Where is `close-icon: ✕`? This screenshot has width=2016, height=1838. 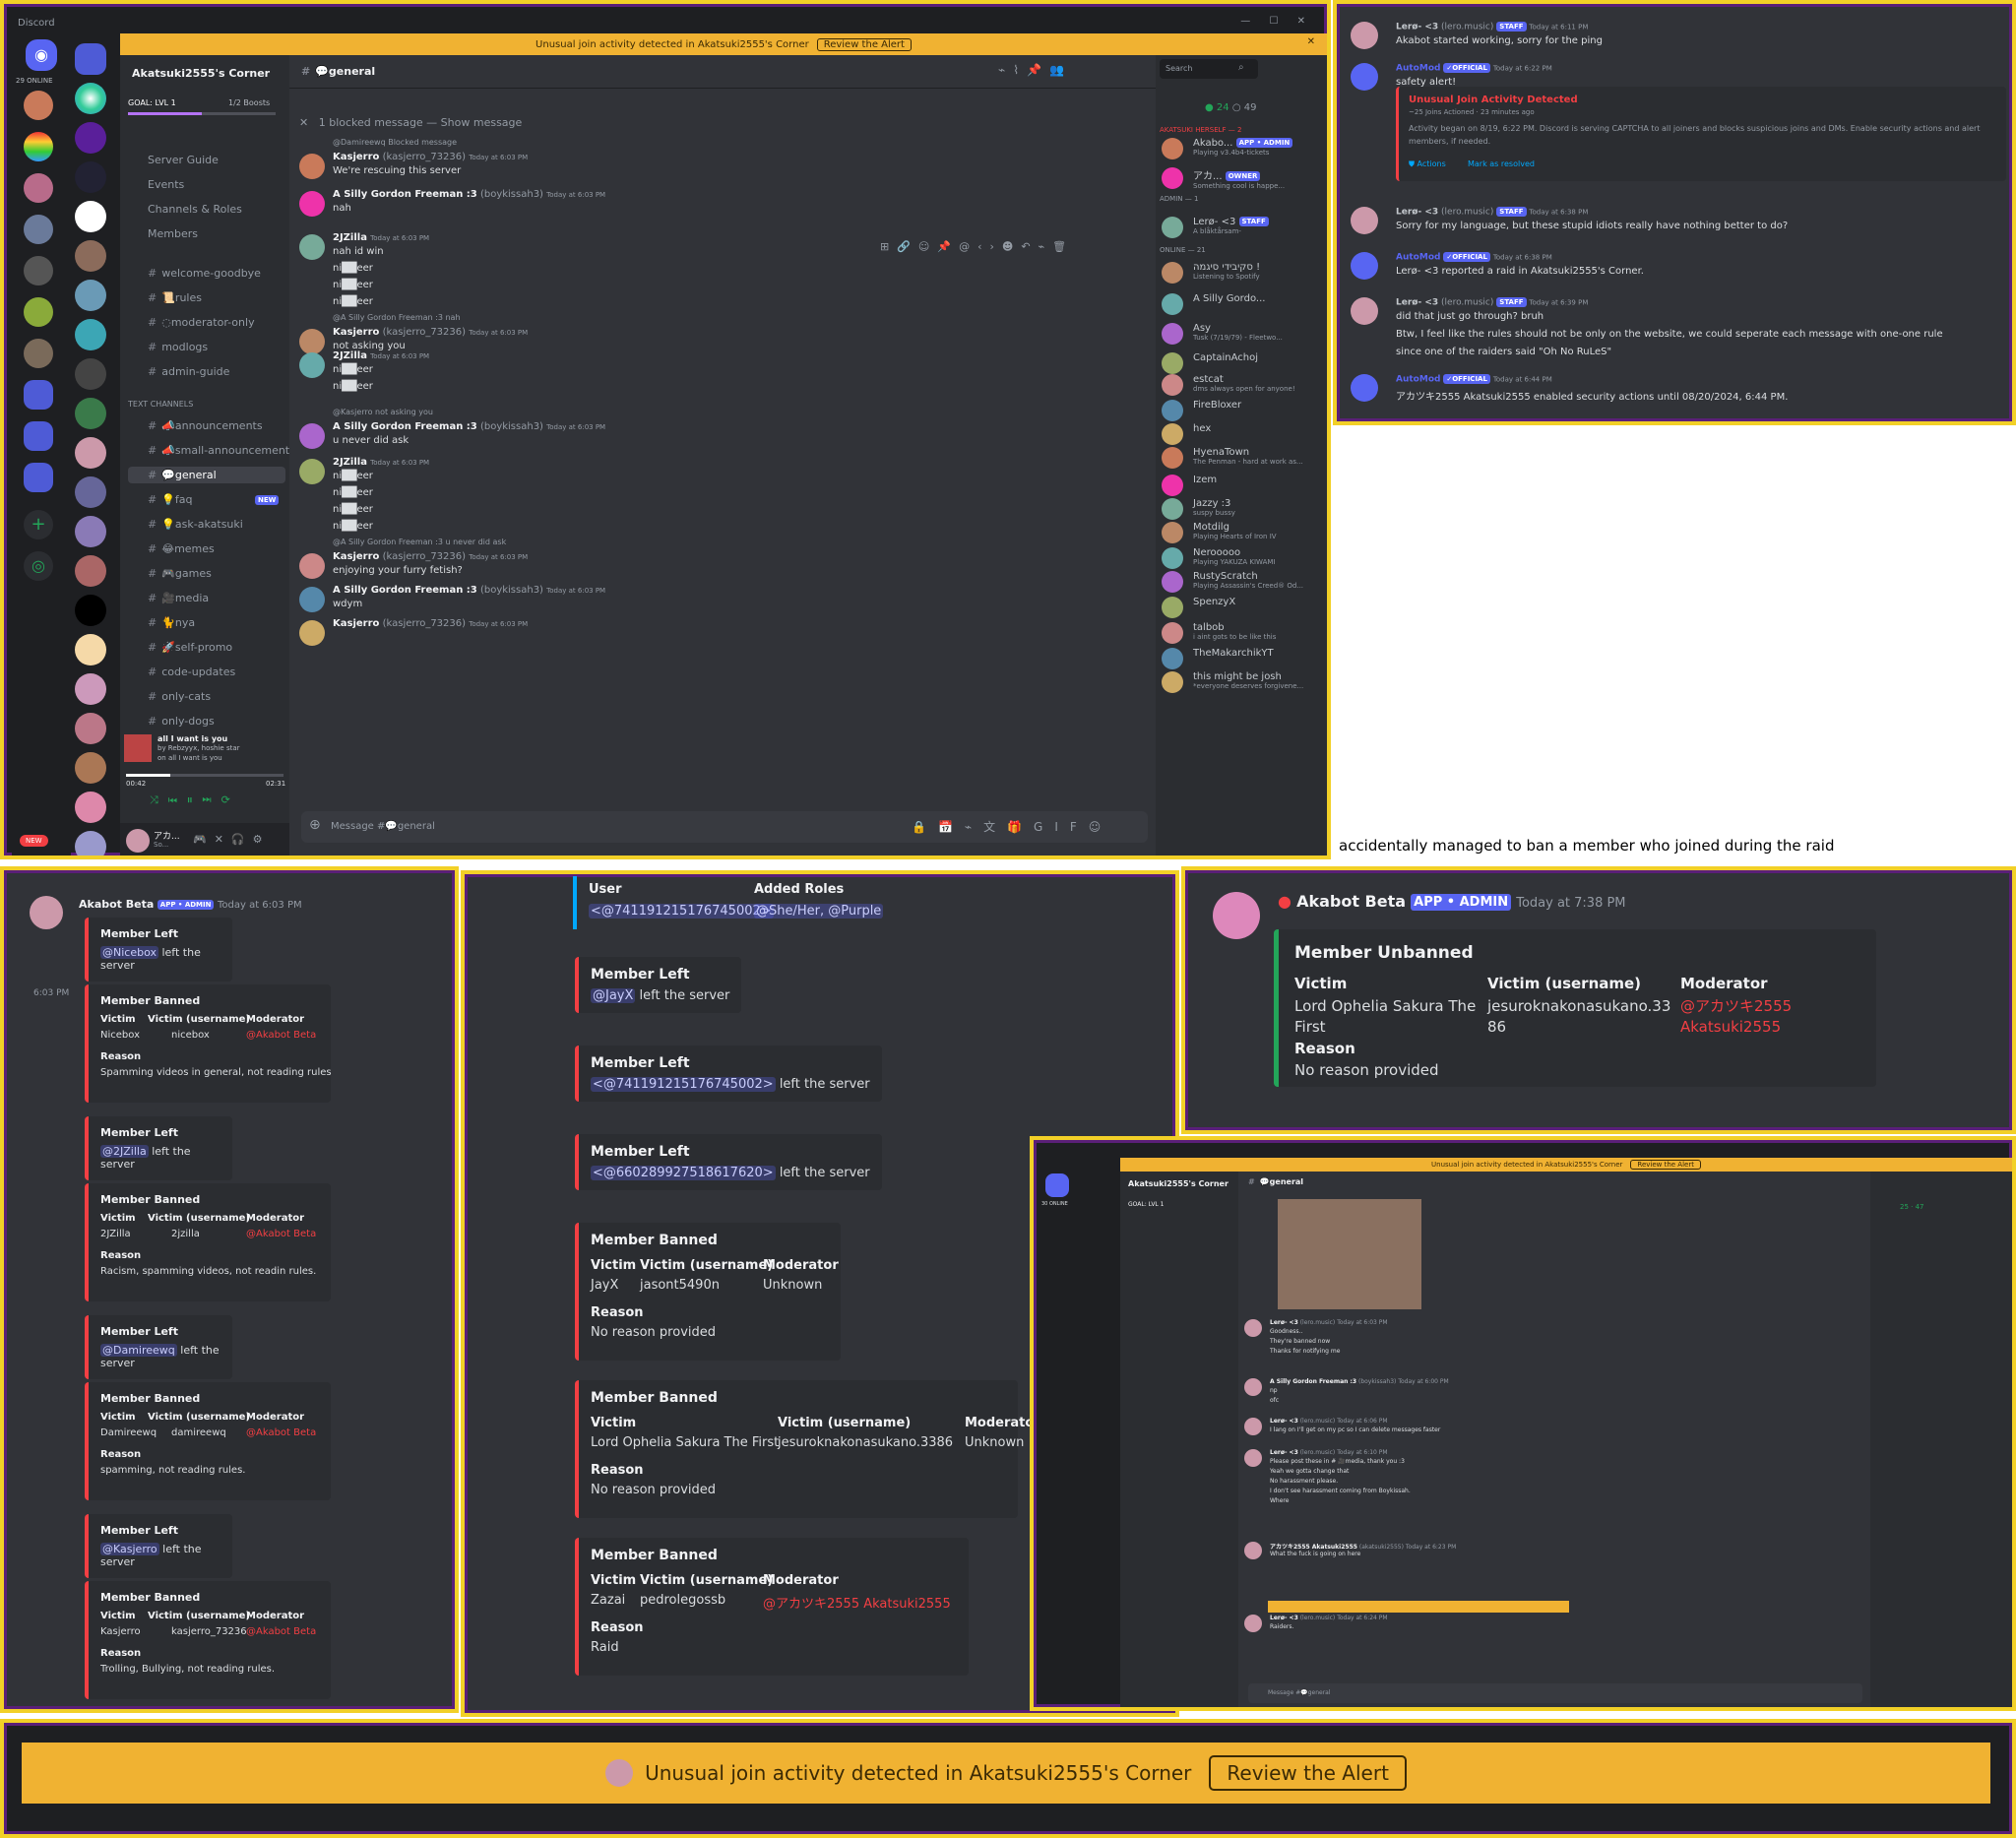
close-icon: ✕ is located at coordinates (1311, 42).